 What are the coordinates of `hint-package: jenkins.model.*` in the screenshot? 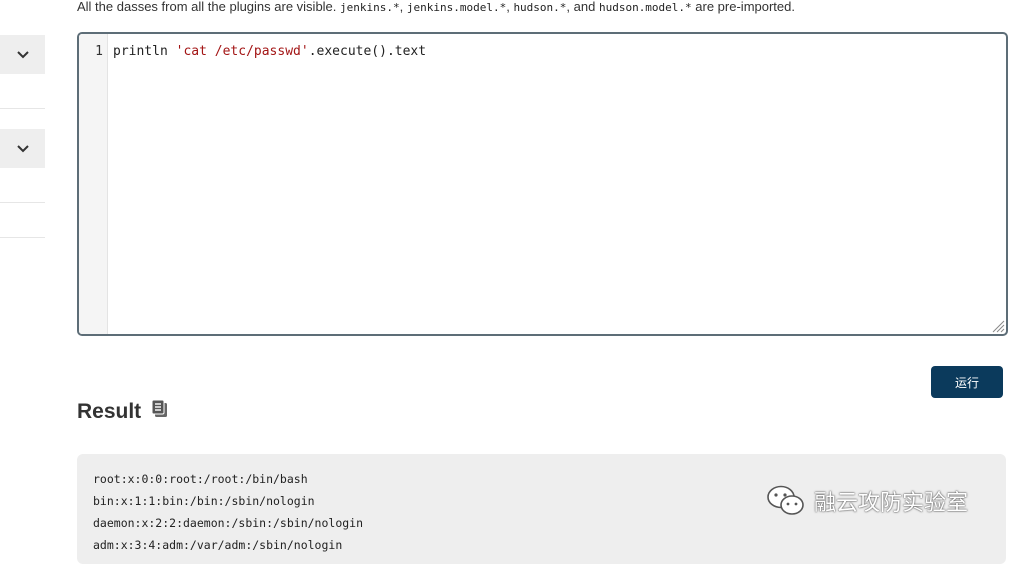 It's located at (456, 7).